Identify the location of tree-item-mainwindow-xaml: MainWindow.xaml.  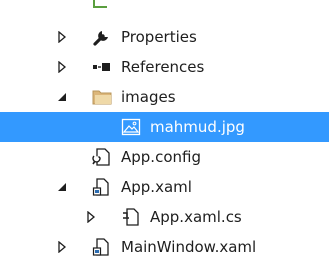
(164, 247).